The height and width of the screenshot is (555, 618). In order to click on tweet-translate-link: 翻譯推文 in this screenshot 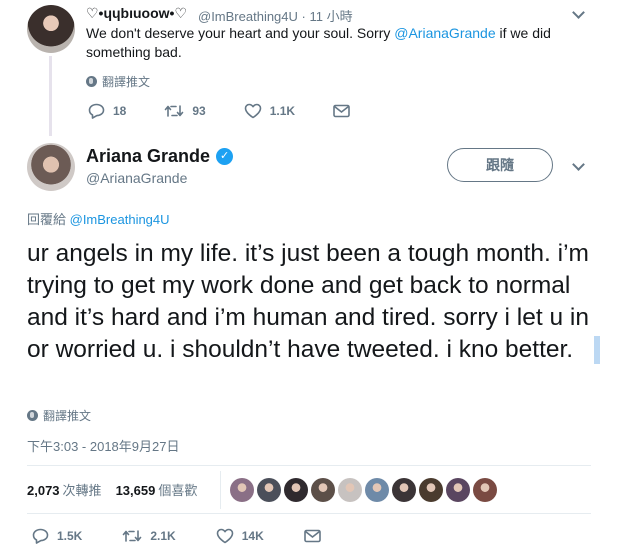, I will do `click(59, 415)`.